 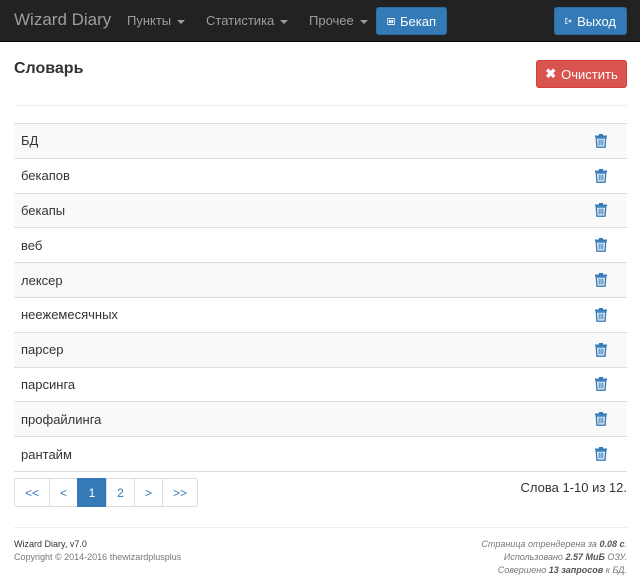 I want to click on word-text: лексер, so click(x=42, y=280).